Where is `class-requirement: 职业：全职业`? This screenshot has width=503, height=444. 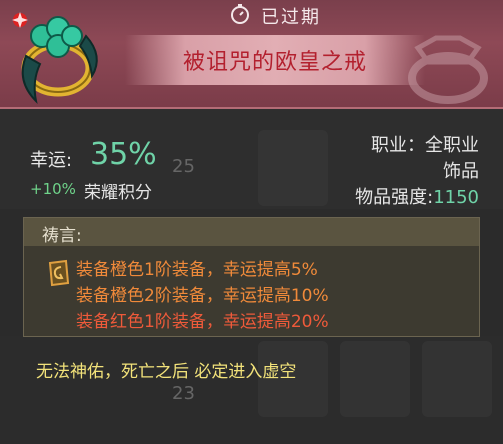
class-requirement: 职业：全职业 is located at coordinates (425, 145).